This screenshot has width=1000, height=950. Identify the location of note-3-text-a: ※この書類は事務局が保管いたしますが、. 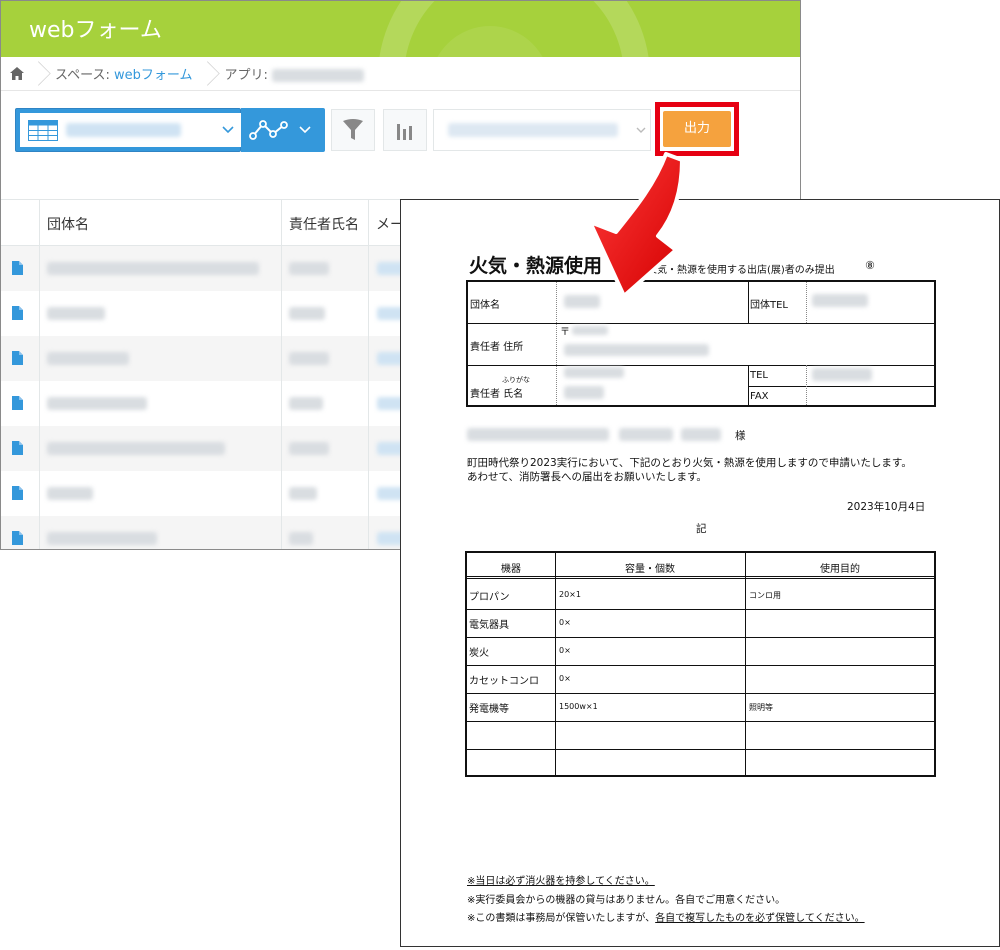
(561, 918).